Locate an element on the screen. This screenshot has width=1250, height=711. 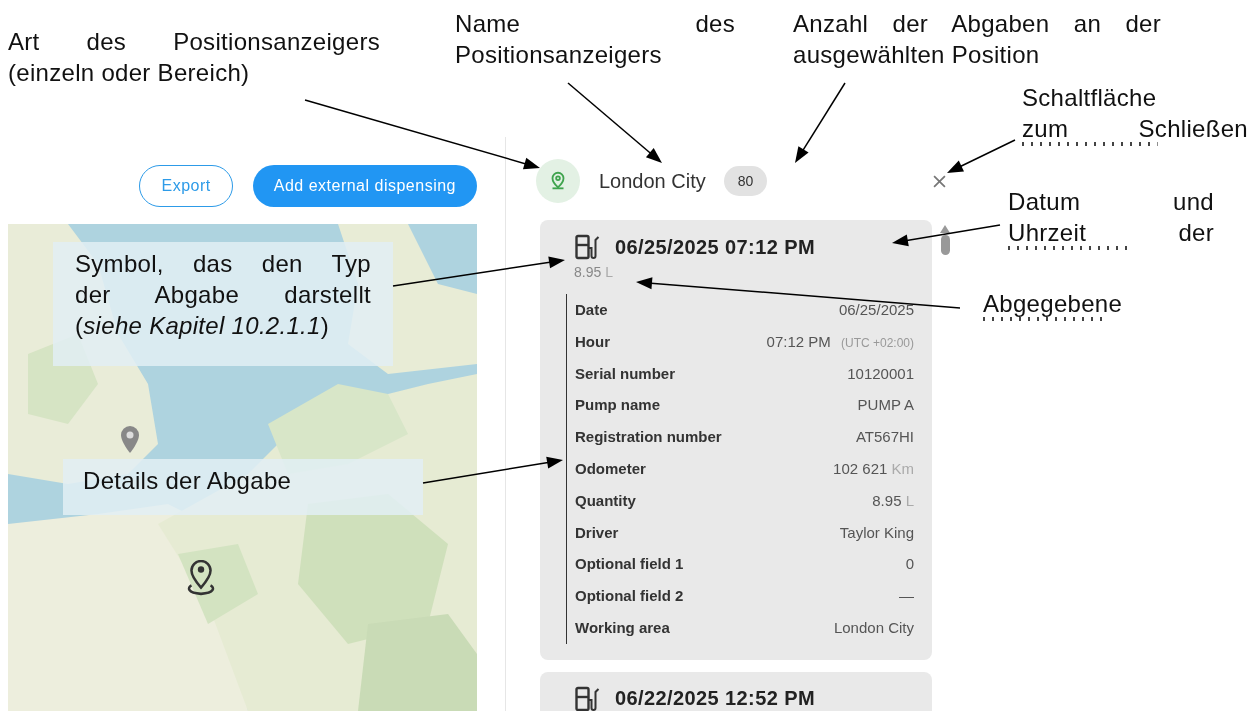
map-pin-icon is located at coordinates (130, 440).